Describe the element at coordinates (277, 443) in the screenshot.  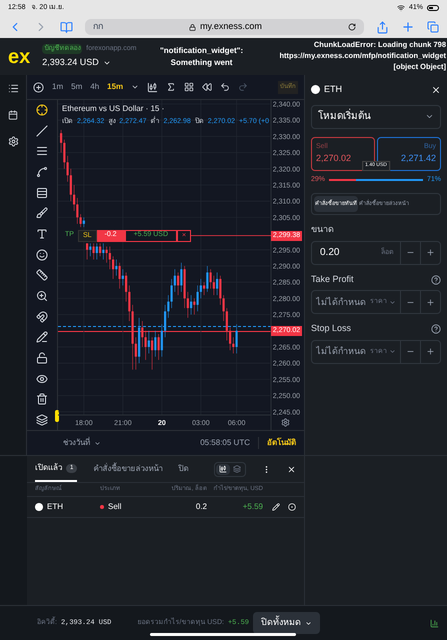
I see `auto-scale-button: อัตโนมัติ` at that location.